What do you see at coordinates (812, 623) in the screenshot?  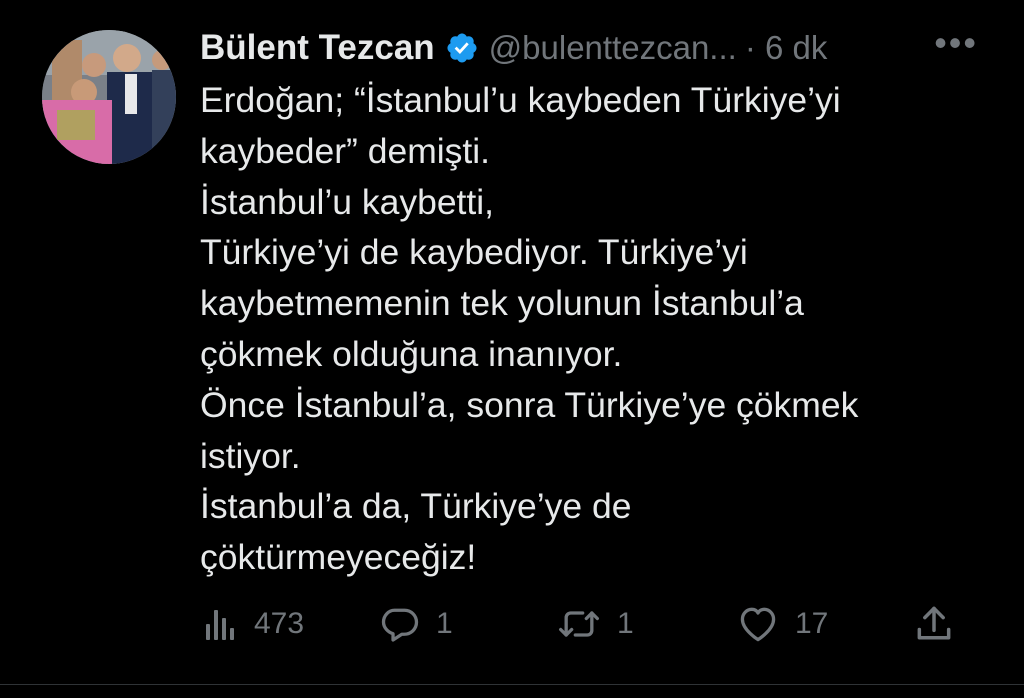 I see `like-count: 17` at bounding box center [812, 623].